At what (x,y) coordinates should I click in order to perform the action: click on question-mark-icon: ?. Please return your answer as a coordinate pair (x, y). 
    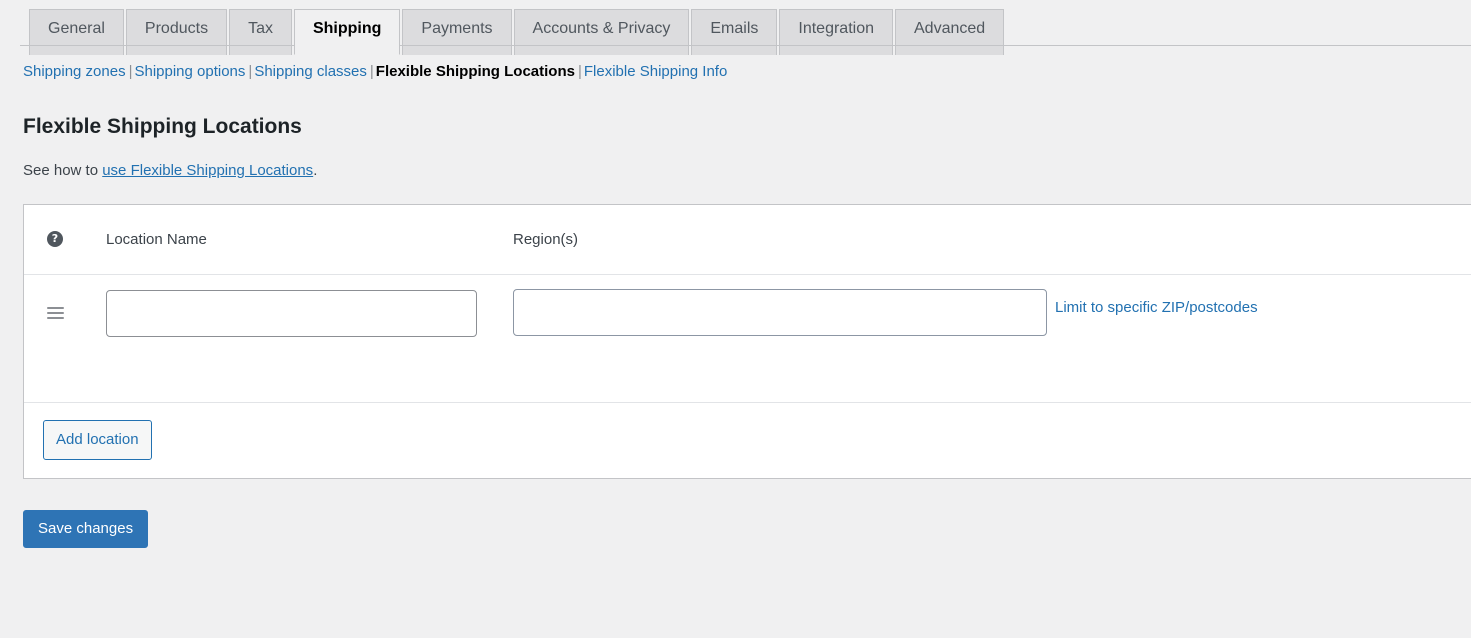
    Looking at the image, I should click on (55, 239).